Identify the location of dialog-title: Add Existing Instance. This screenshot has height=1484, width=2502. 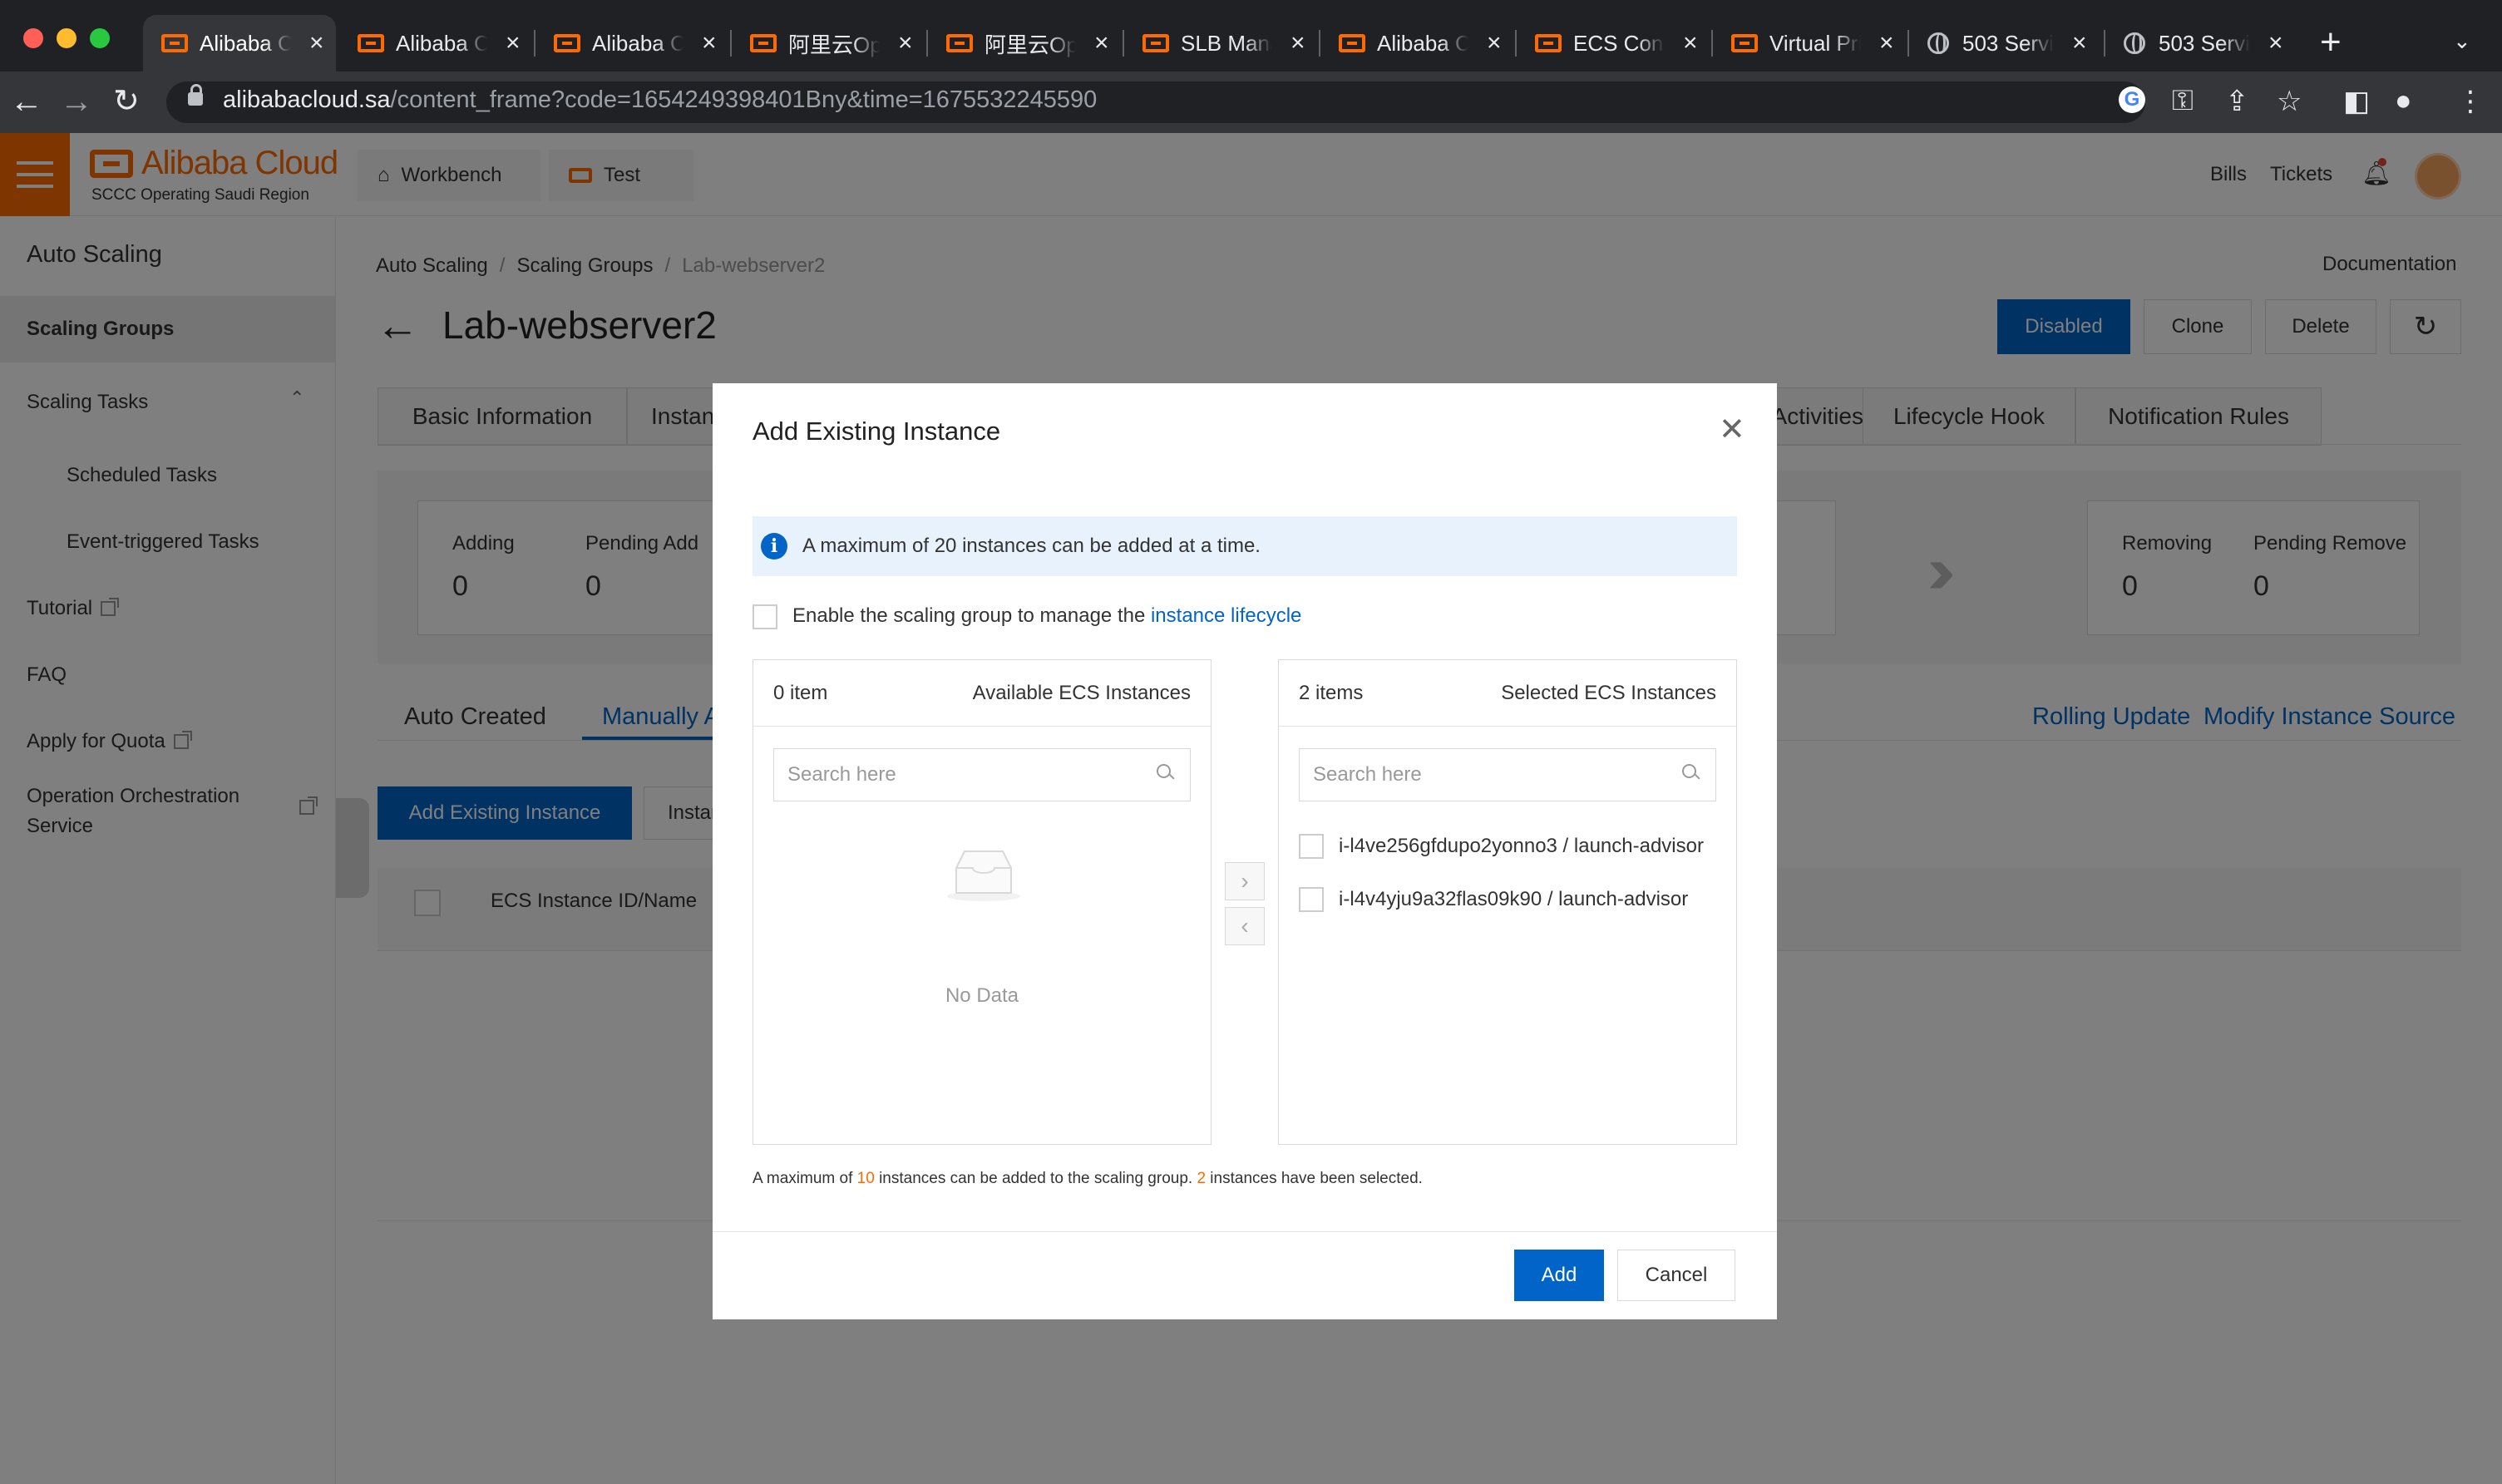
(877, 431).